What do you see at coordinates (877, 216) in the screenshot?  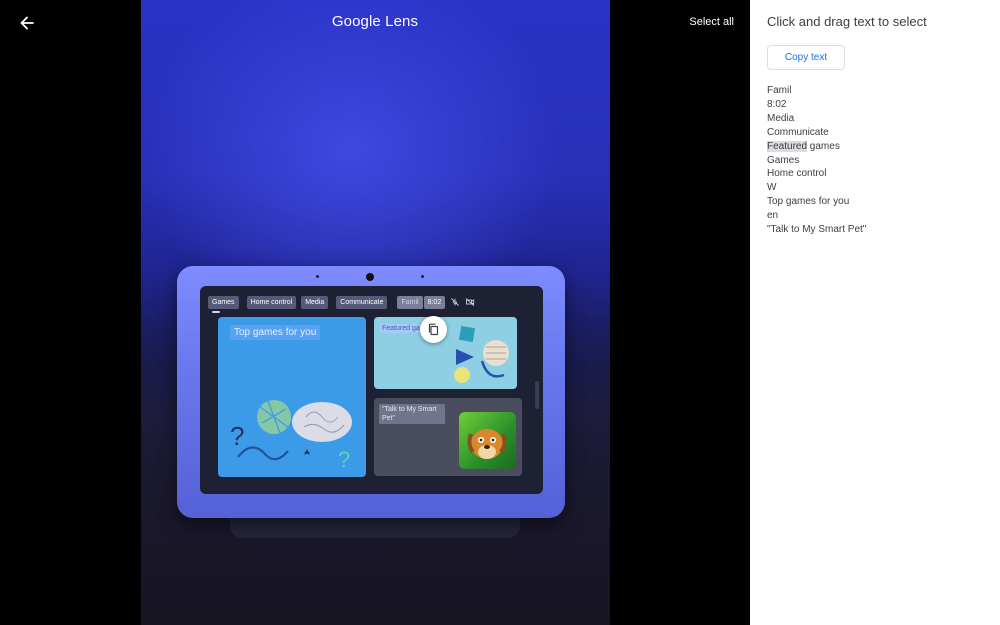 I see `text-line: en` at bounding box center [877, 216].